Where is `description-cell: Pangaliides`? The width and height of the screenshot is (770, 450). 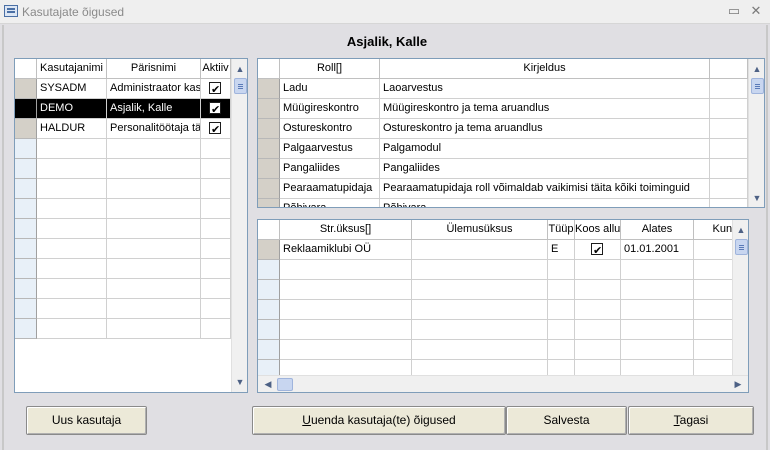
description-cell: Pangaliides is located at coordinates (545, 169).